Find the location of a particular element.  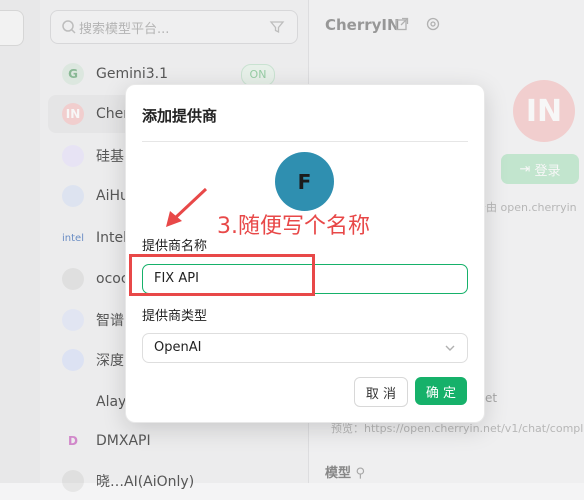

annotation-arrow-icon is located at coordinates (187, 207).